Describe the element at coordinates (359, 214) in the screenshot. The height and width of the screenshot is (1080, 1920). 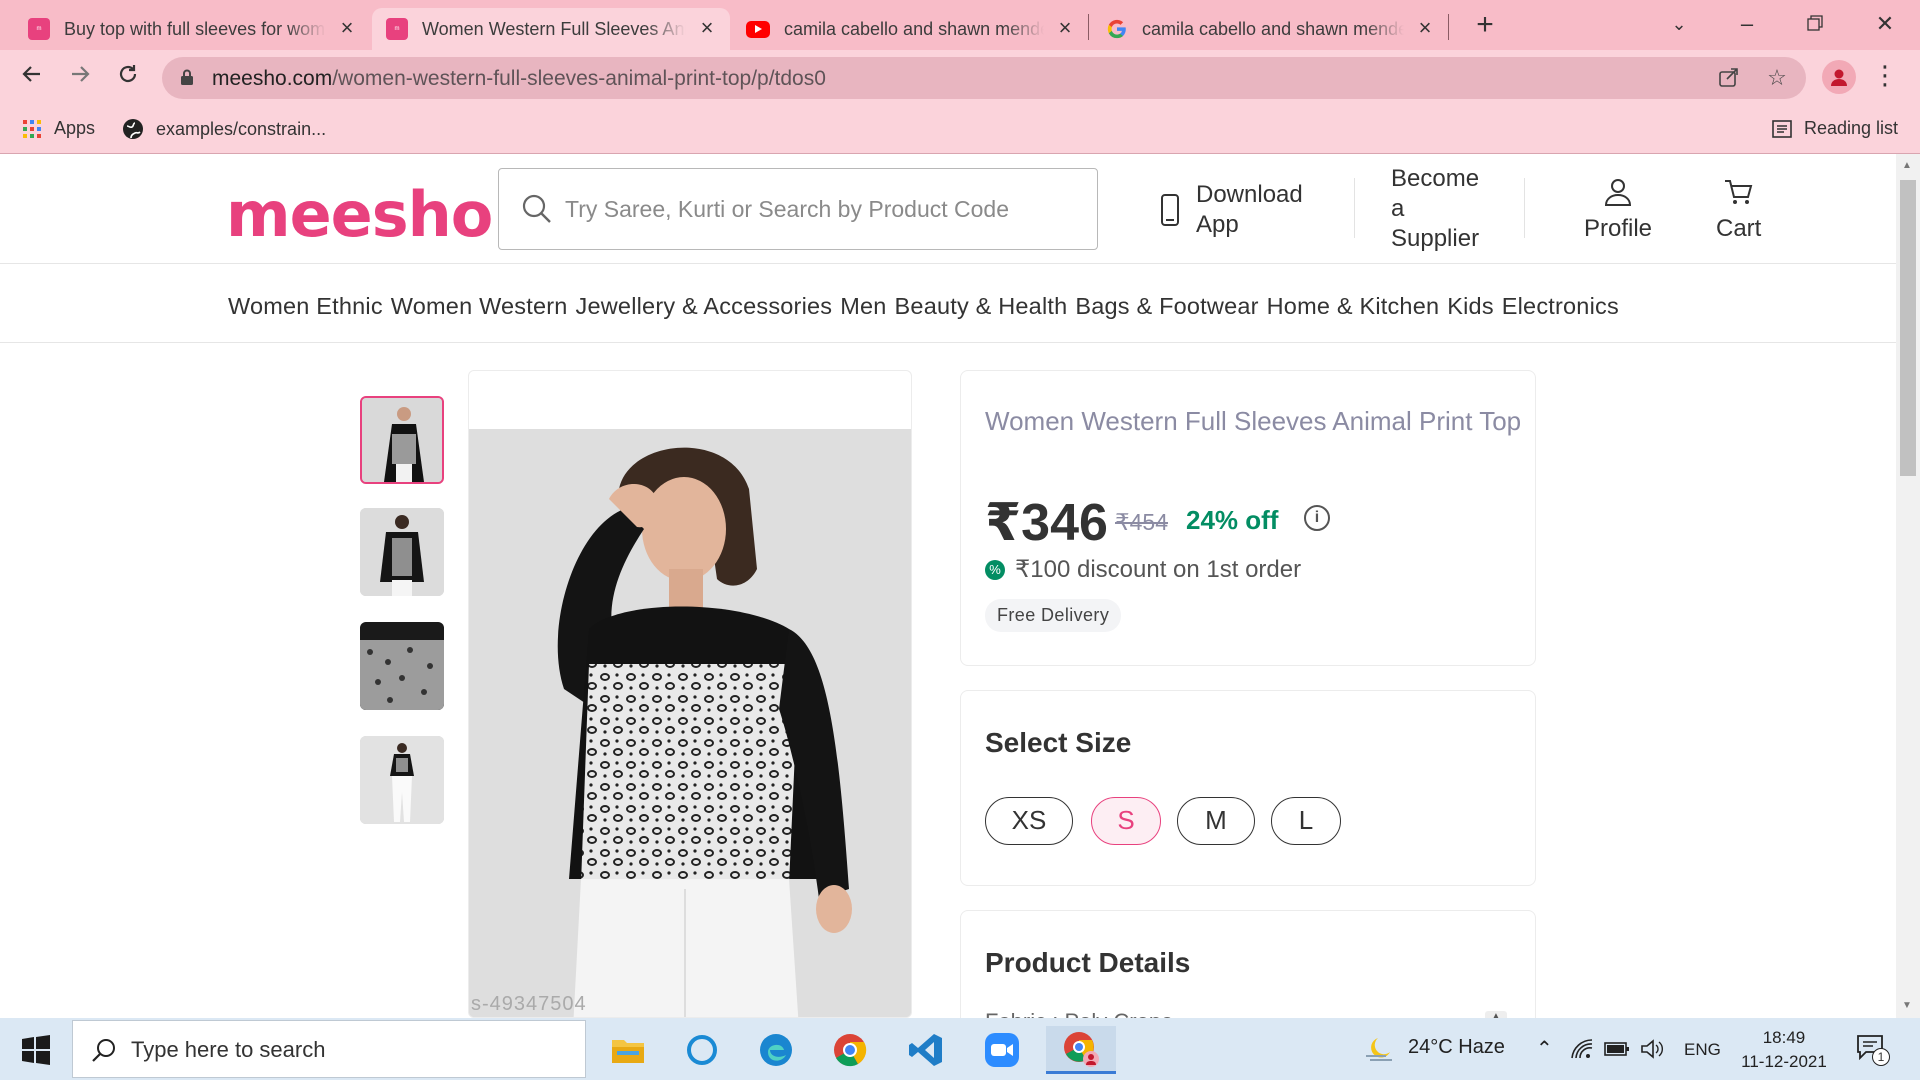
I see `meesho-logo: meesho` at that location.